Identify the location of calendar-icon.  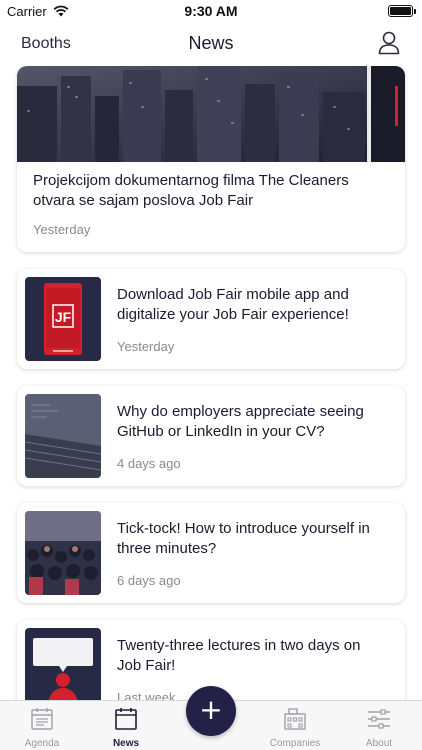
(126, 719).